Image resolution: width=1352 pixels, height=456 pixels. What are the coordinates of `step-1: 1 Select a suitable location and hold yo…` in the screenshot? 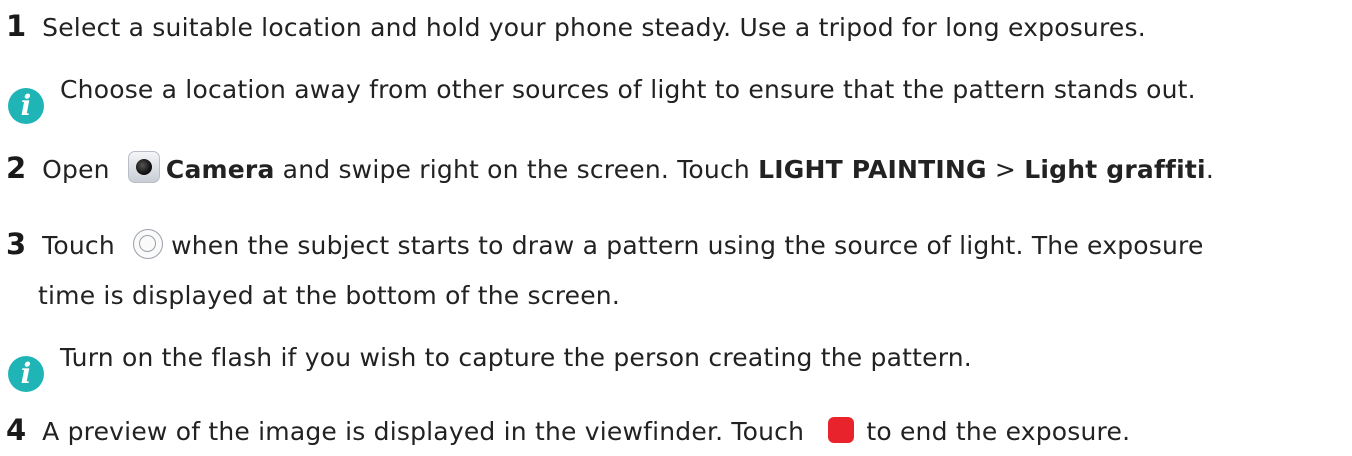 It's located at (573, 27).